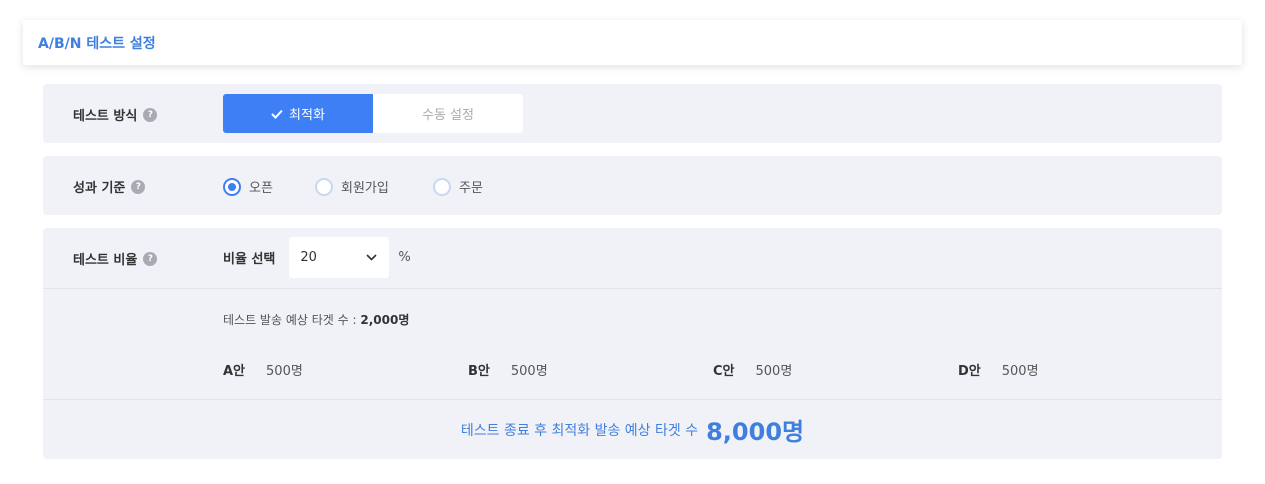 The height and width of the screenshot is (484, 1265). Describe the element at coordinates (105, 260) in the screenshot. I see `ratio-label: 테스트 비율` at that location.